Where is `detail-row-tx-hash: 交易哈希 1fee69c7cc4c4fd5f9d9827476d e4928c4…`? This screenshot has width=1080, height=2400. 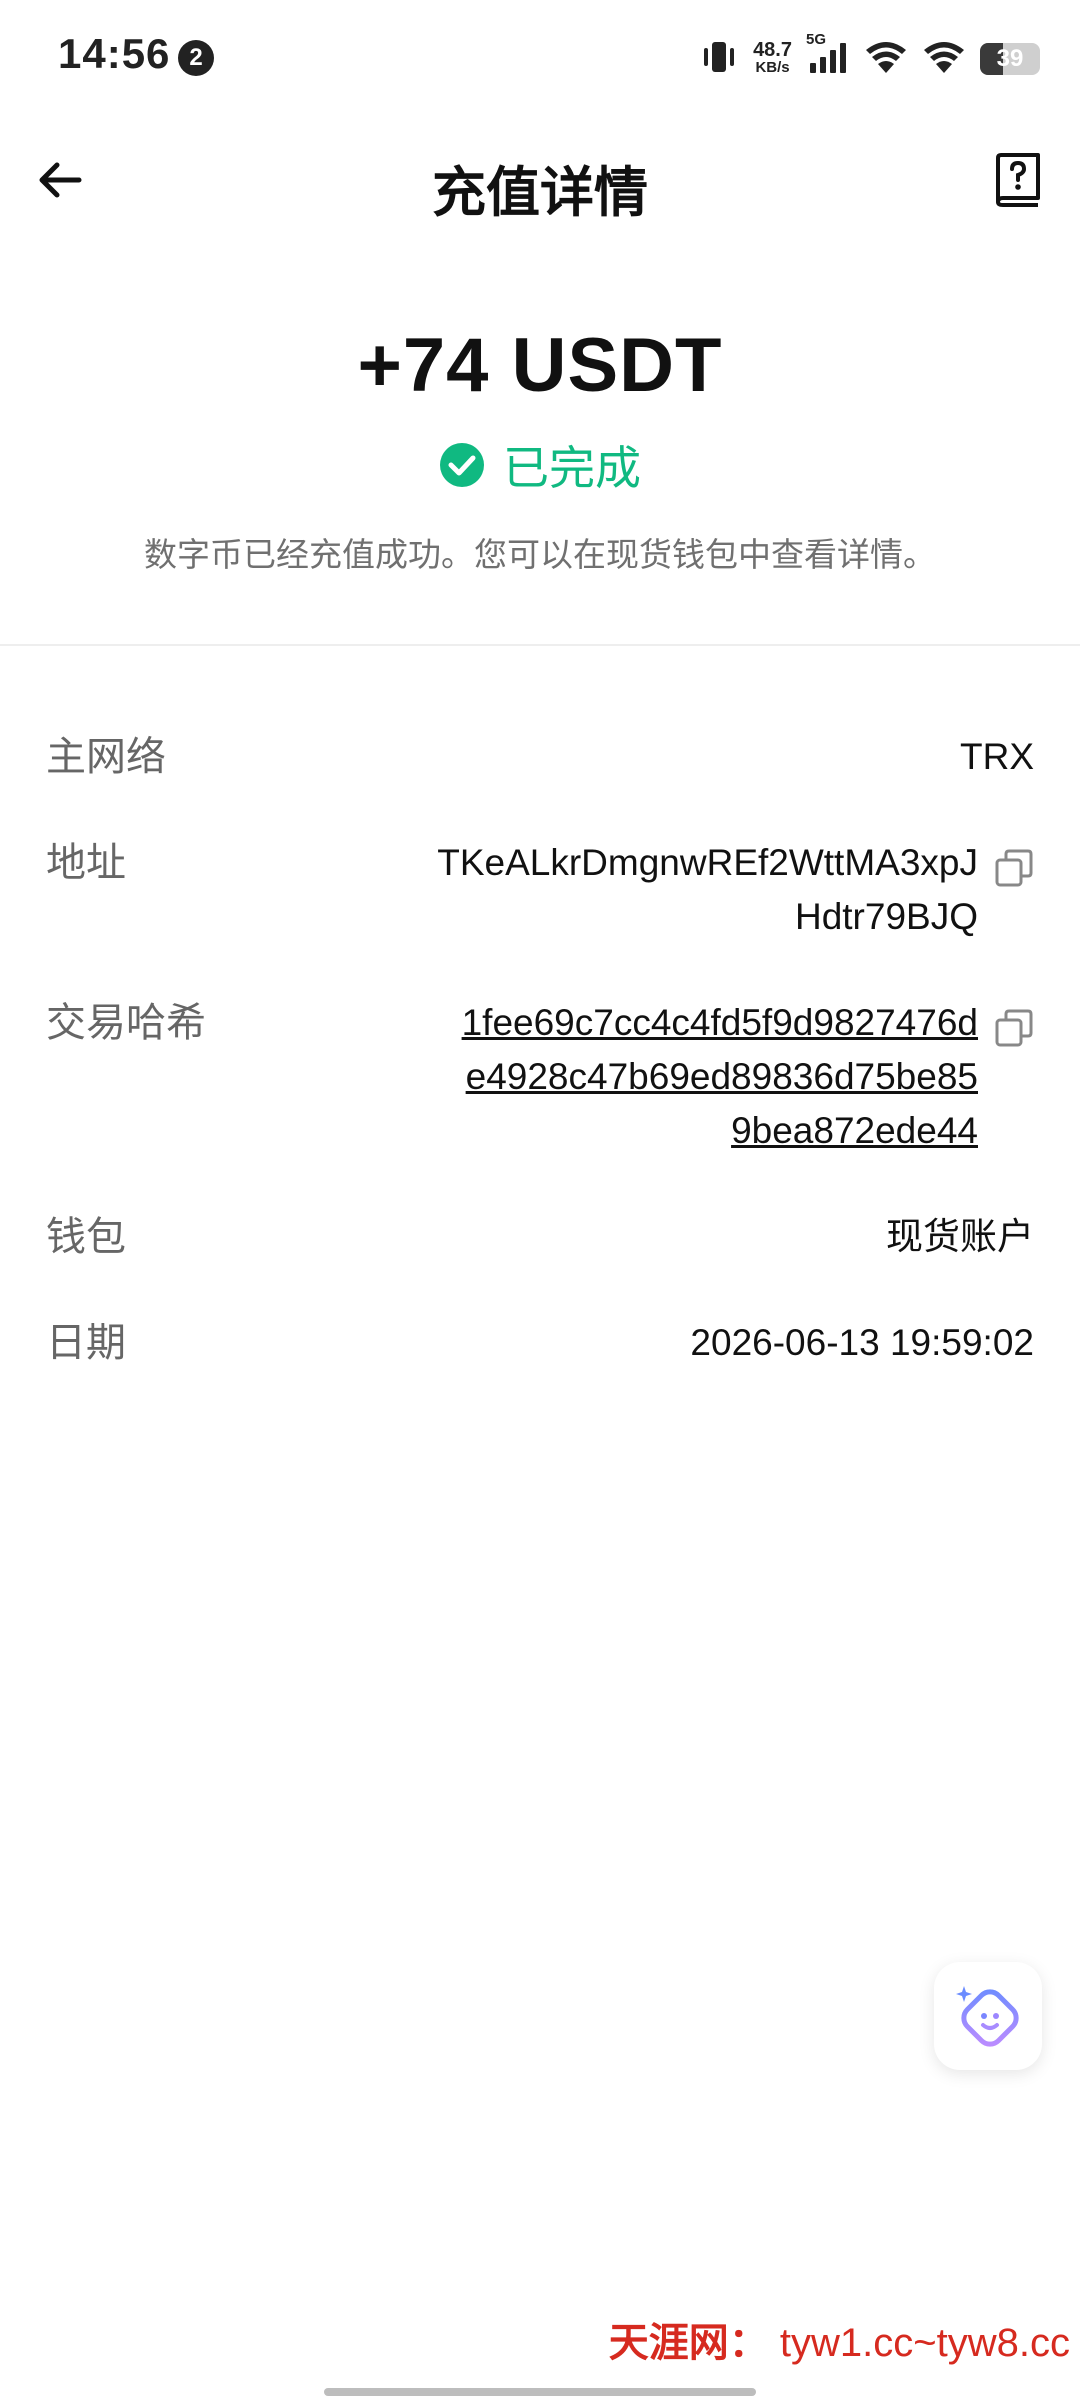 detail-row-tx-hash: 交易哈希 1fee69c7cc4c4fd5f9d9827476d e4928c4… is located at coordinates (540, 1077).